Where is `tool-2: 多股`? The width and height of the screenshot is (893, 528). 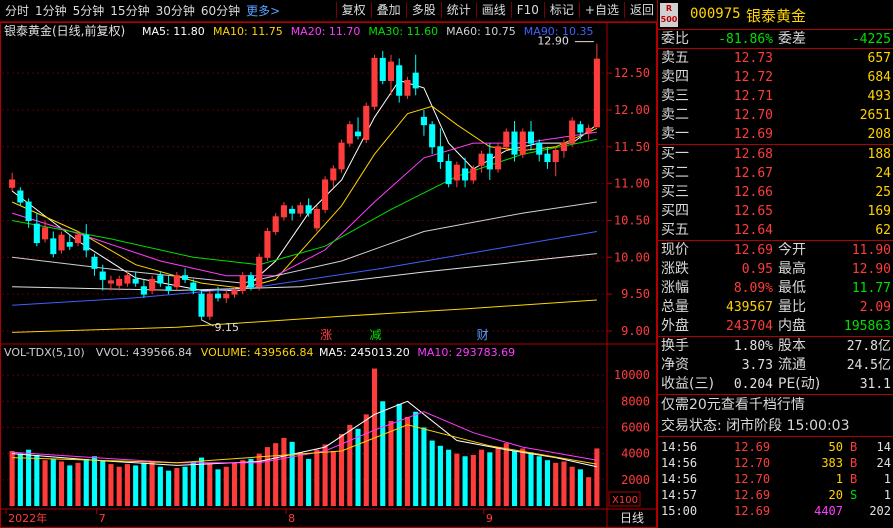
tool-2: 多股 is located at coordinates (424, 10).